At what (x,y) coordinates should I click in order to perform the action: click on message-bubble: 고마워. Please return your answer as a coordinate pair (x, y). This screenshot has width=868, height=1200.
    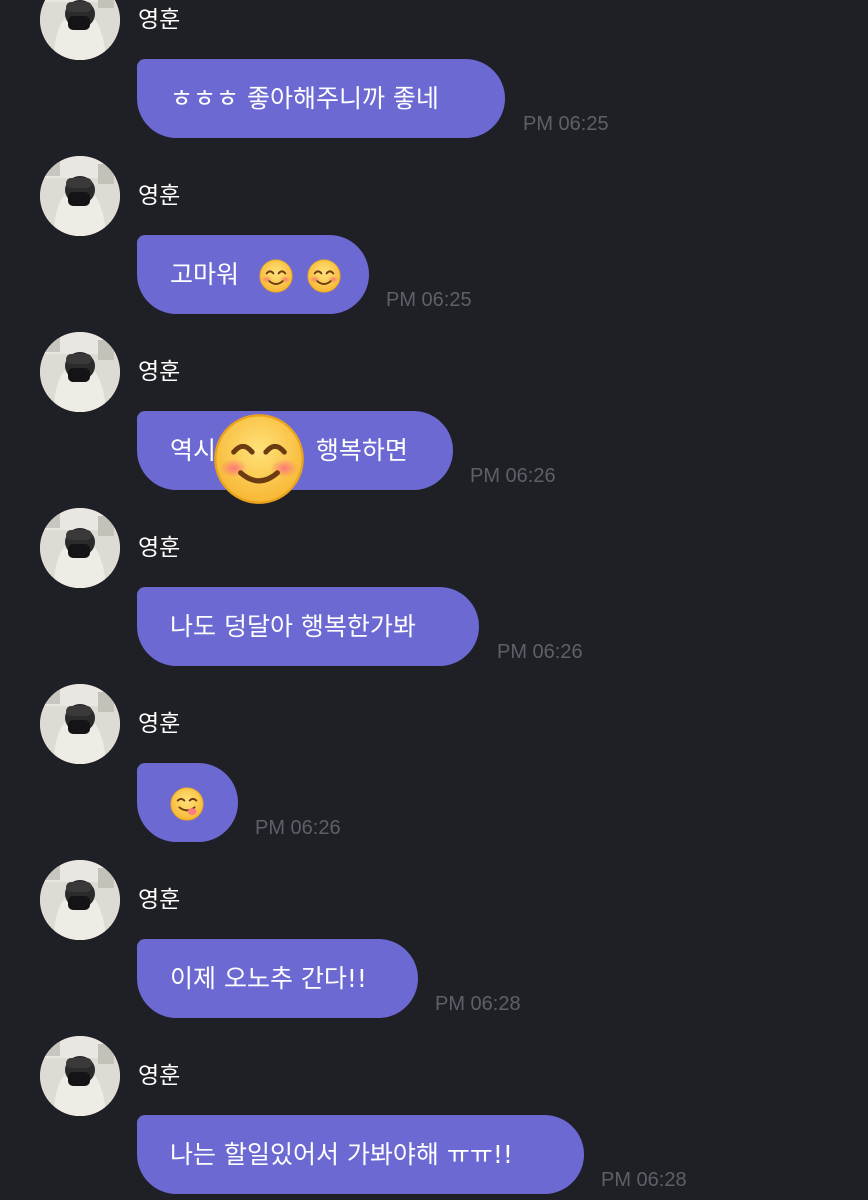
    Looking at the image, I should click on (253, 274).